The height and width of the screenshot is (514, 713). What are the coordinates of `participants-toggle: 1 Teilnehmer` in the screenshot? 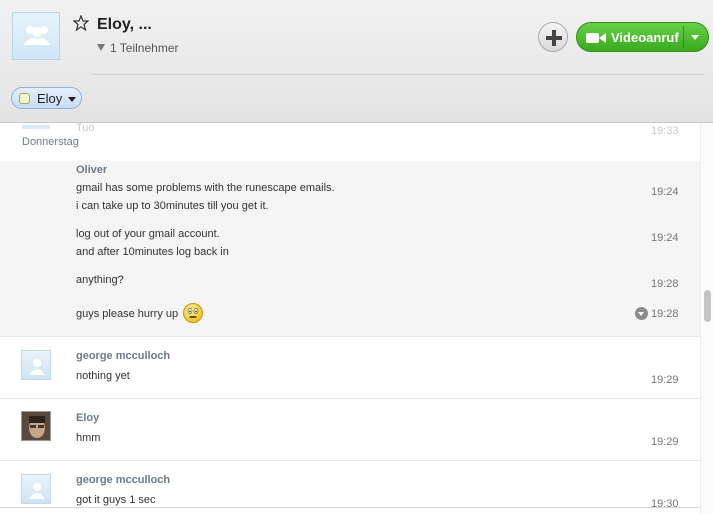 It's located at (137, 48).